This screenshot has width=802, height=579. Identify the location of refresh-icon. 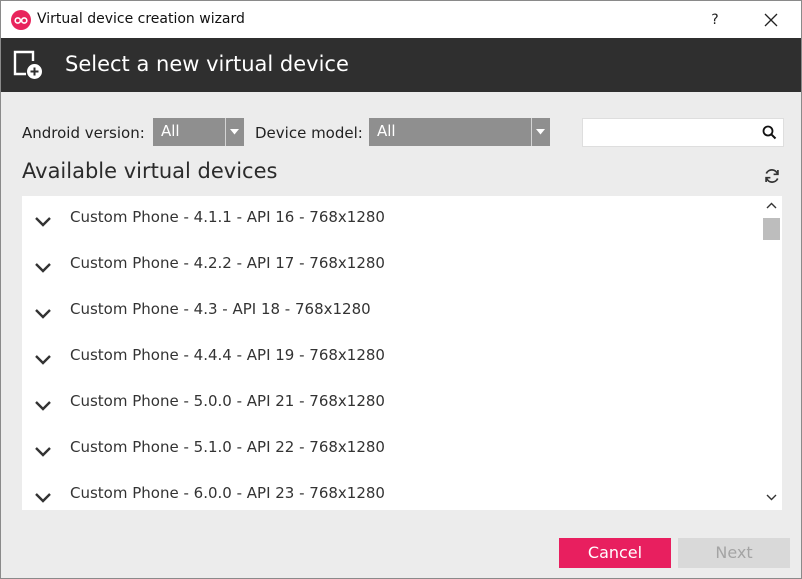
(772, 176).